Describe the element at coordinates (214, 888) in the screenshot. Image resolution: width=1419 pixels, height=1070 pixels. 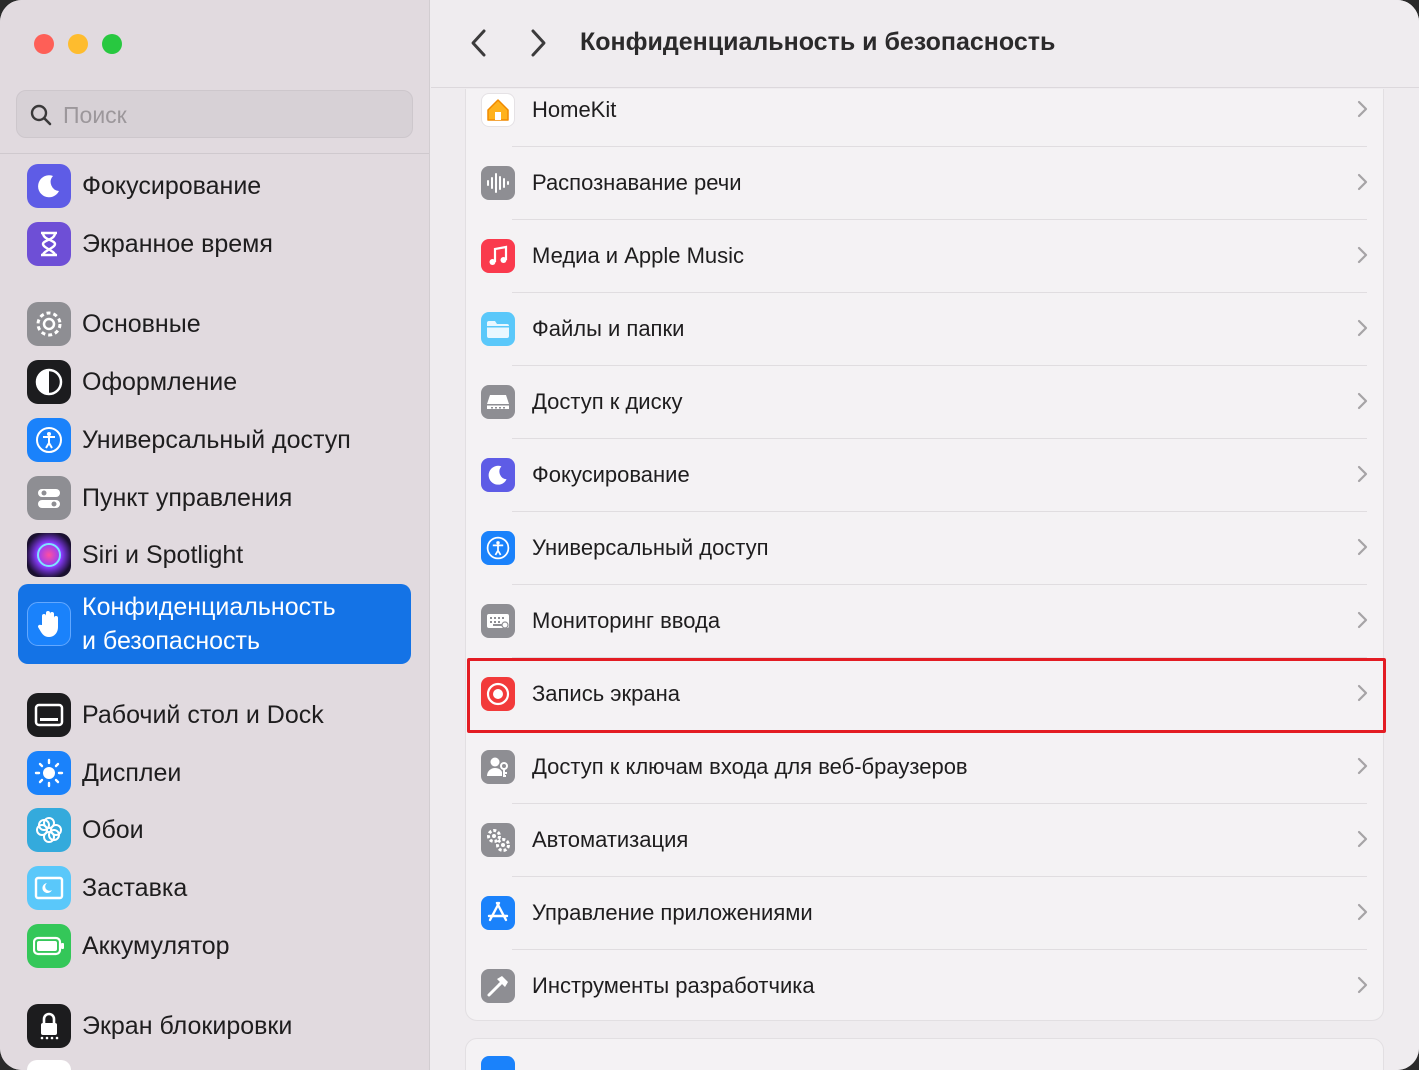
I see `sidebar-item-screensaver: Заставка` at that location.